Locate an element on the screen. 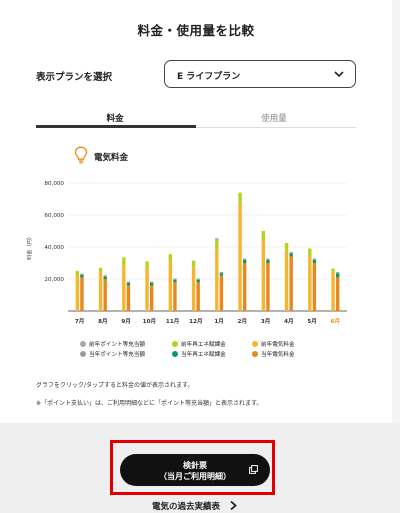 This screenshot has width=400, height=513. tab-usage: 使用量 is located at coordinates (274, 118).